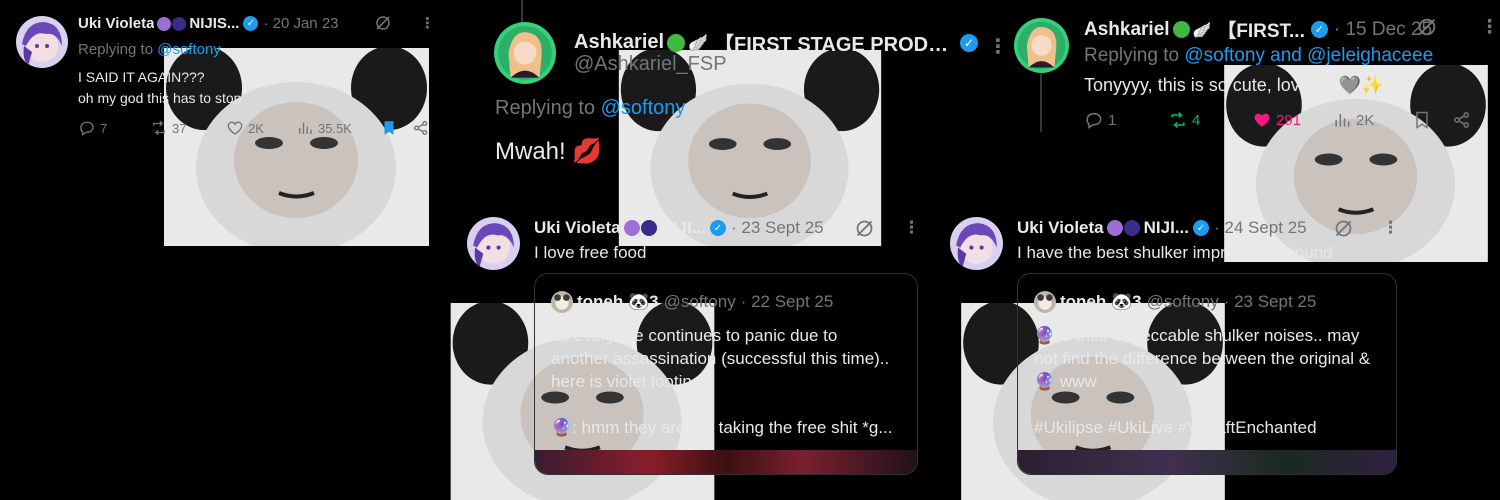 The width and height of the screenshot is (1500, 500). I want to click on views-button: 2K, so click(1372, 120).